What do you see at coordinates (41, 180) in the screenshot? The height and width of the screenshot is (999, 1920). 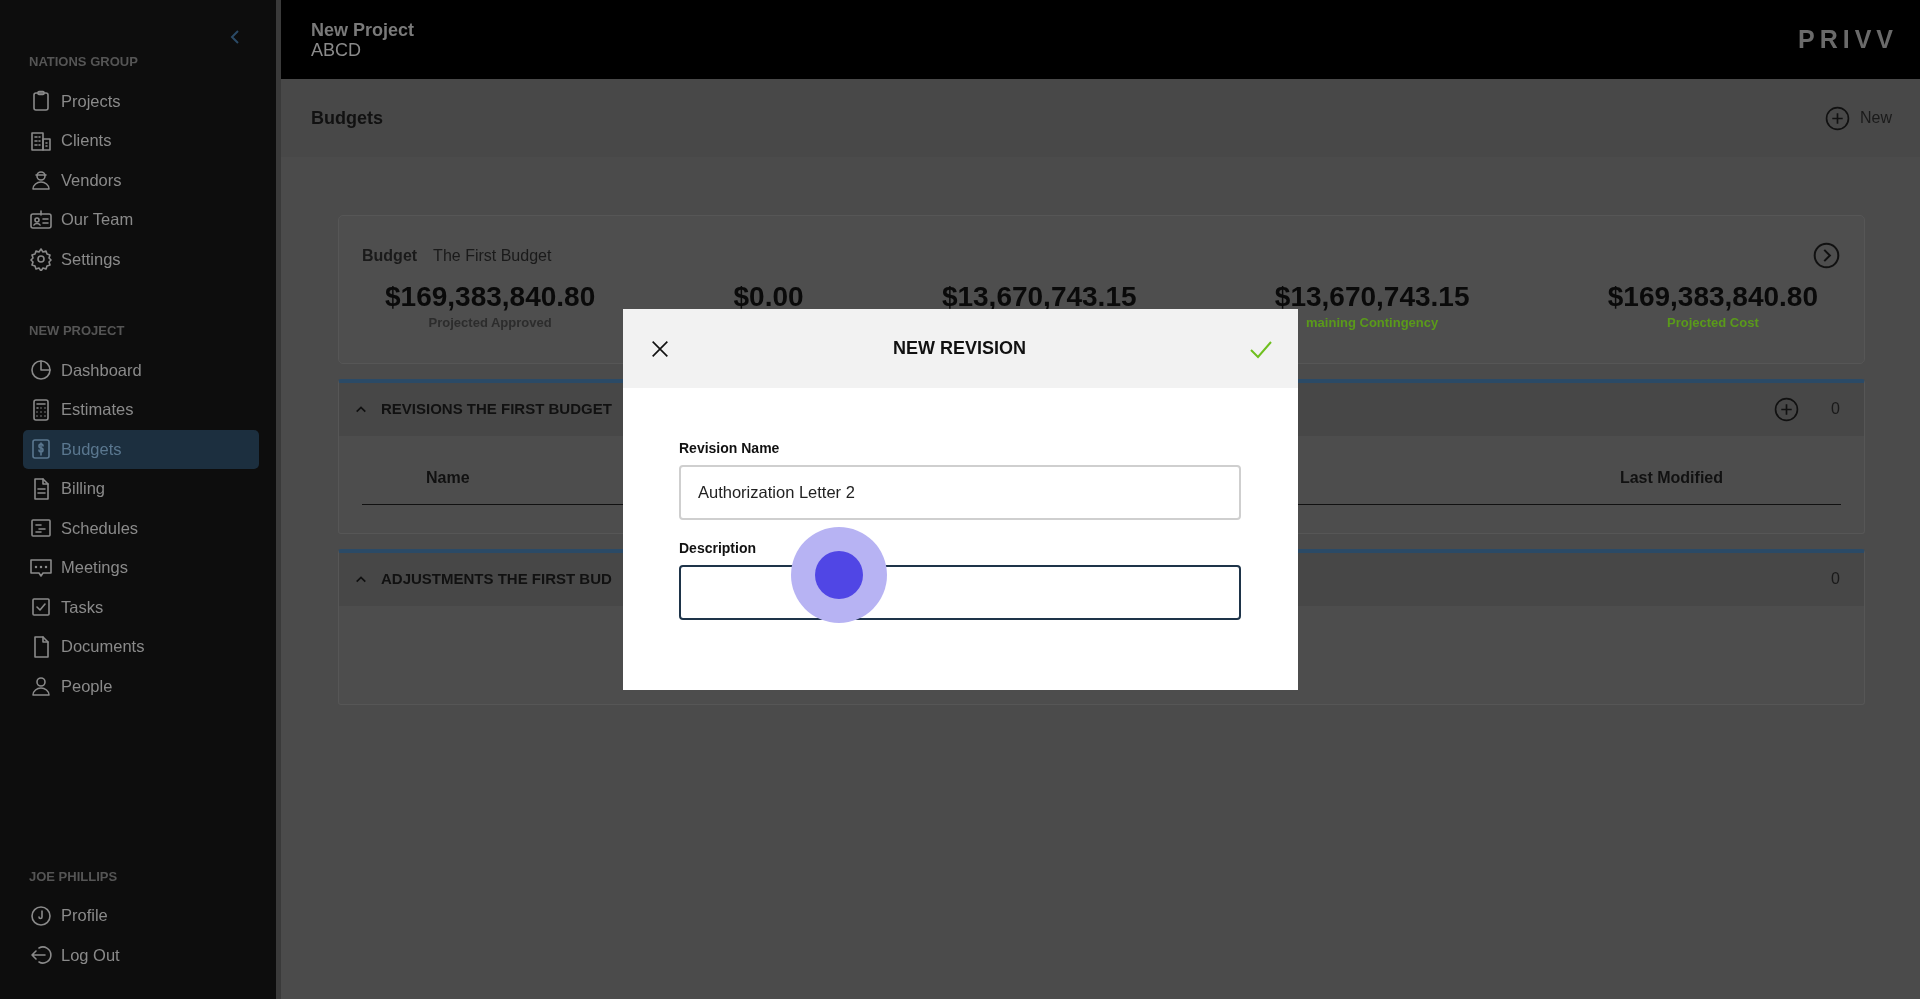 I see `worker-icon` at bounding box center [41, 180].